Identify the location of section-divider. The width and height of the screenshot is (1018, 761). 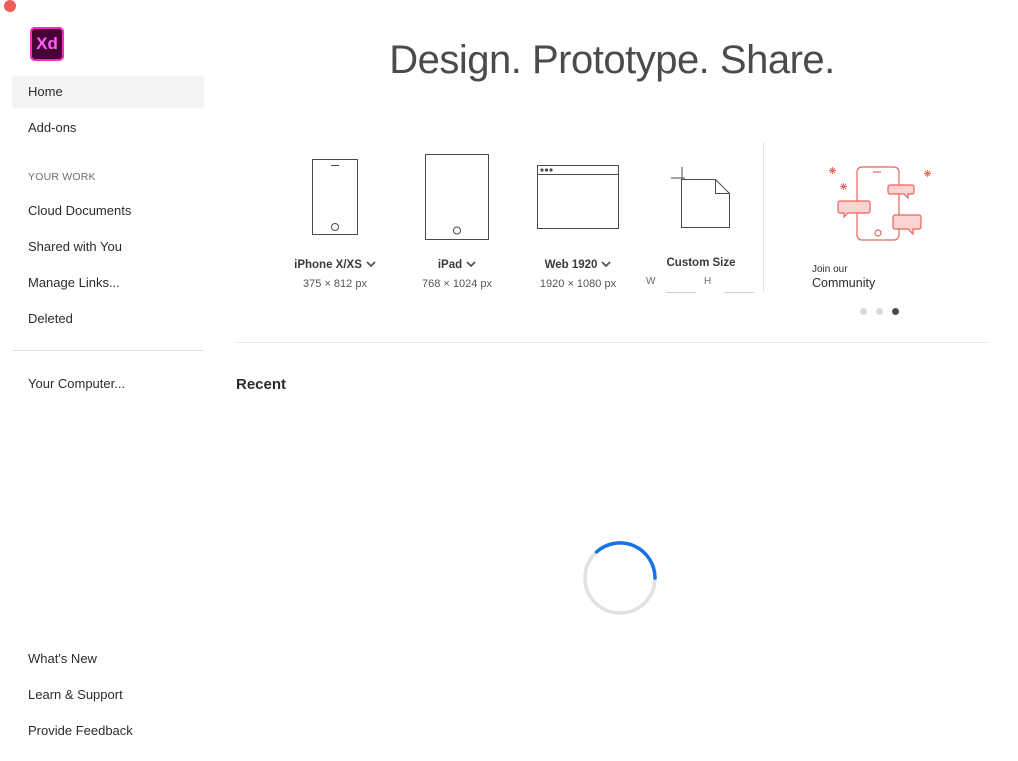
(612, 342).